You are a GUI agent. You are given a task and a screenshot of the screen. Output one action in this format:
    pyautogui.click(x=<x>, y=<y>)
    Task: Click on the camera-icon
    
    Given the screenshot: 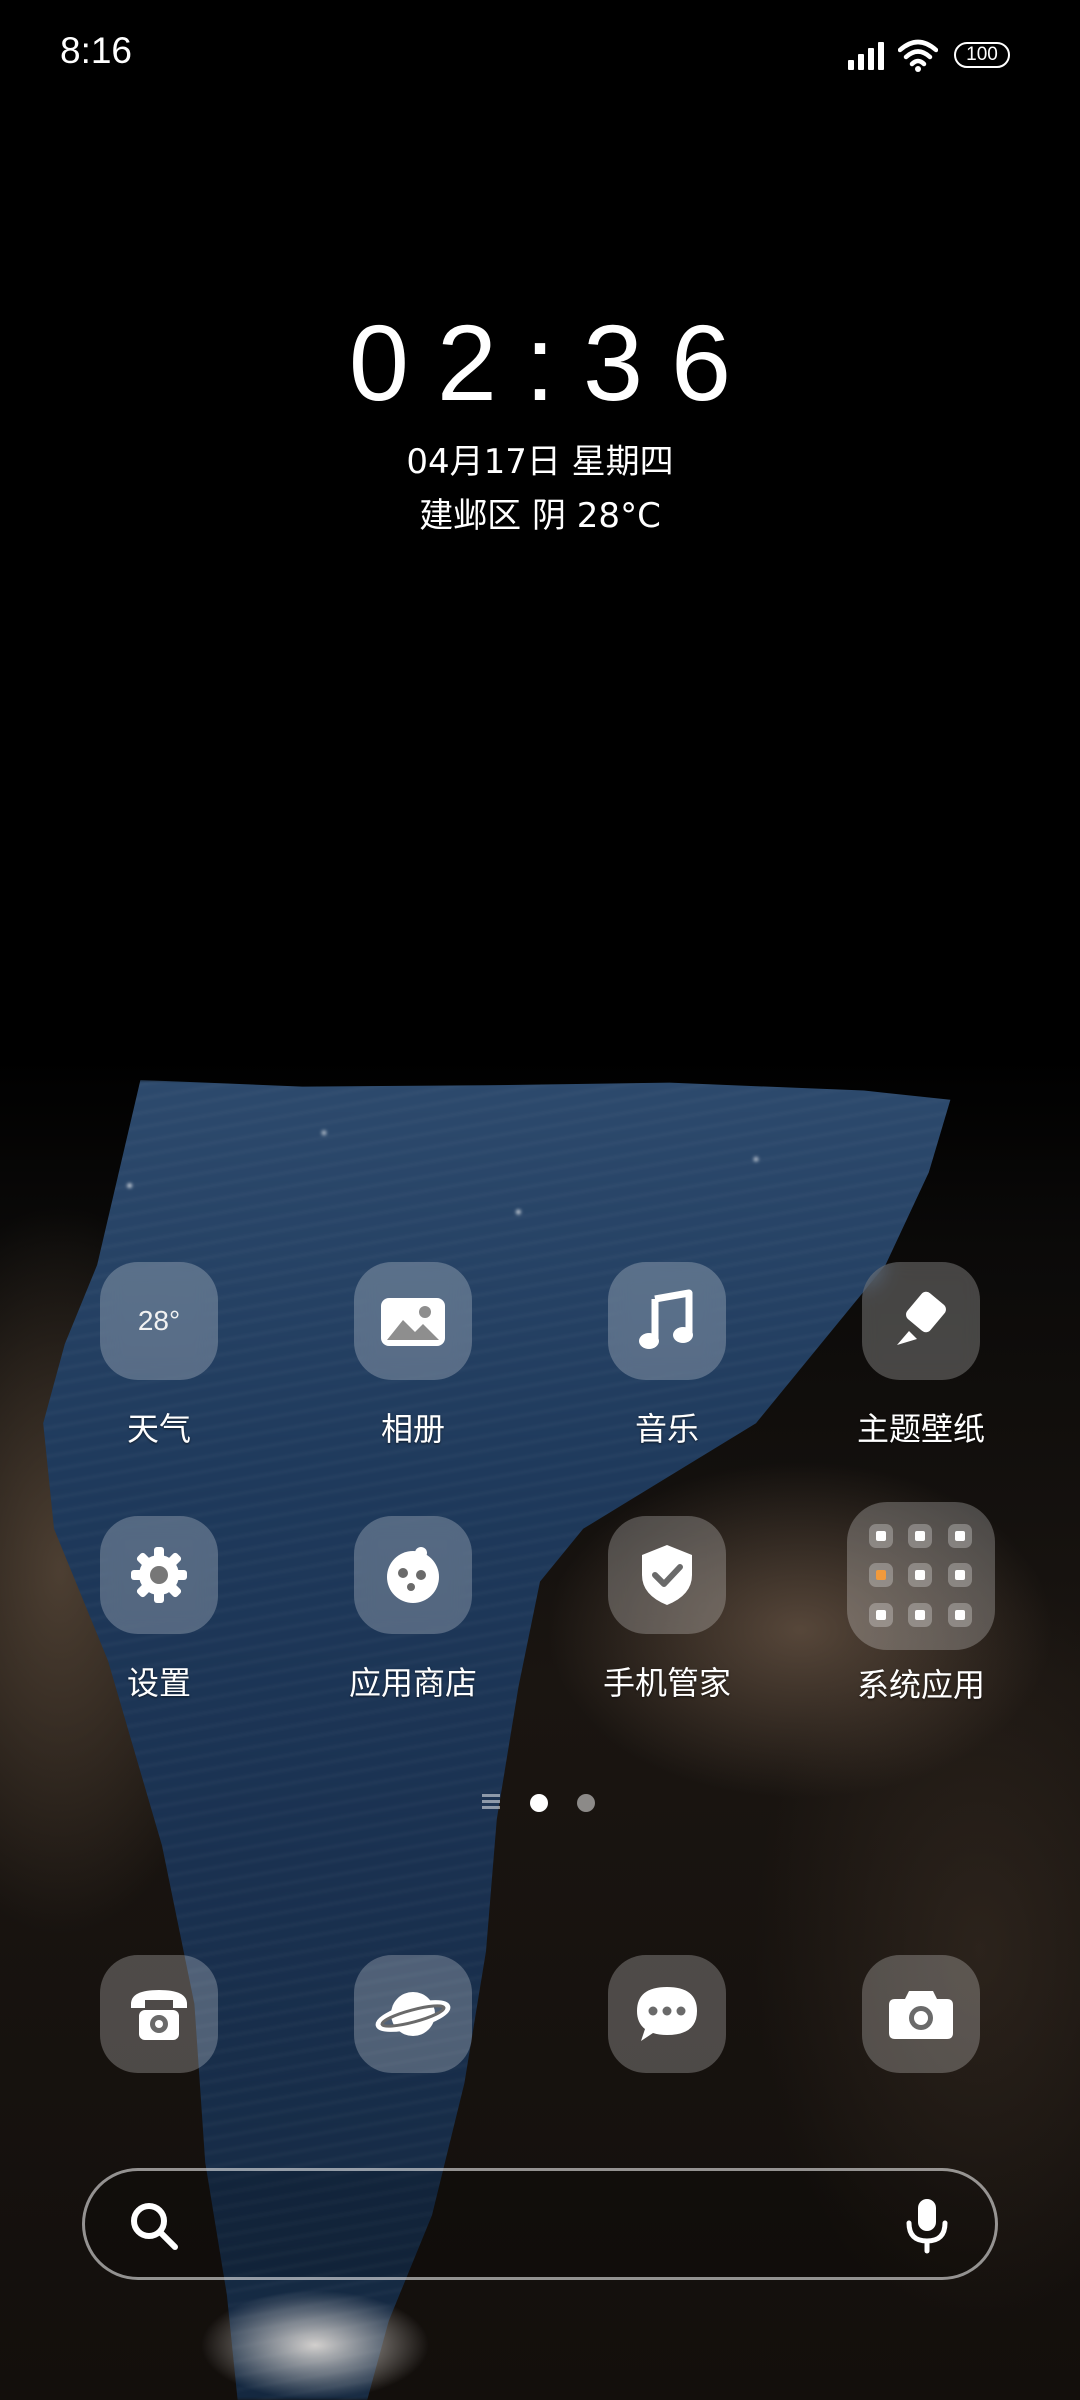 What is the action you would take?
    pyautogui.click(x=921, y=2015)
    